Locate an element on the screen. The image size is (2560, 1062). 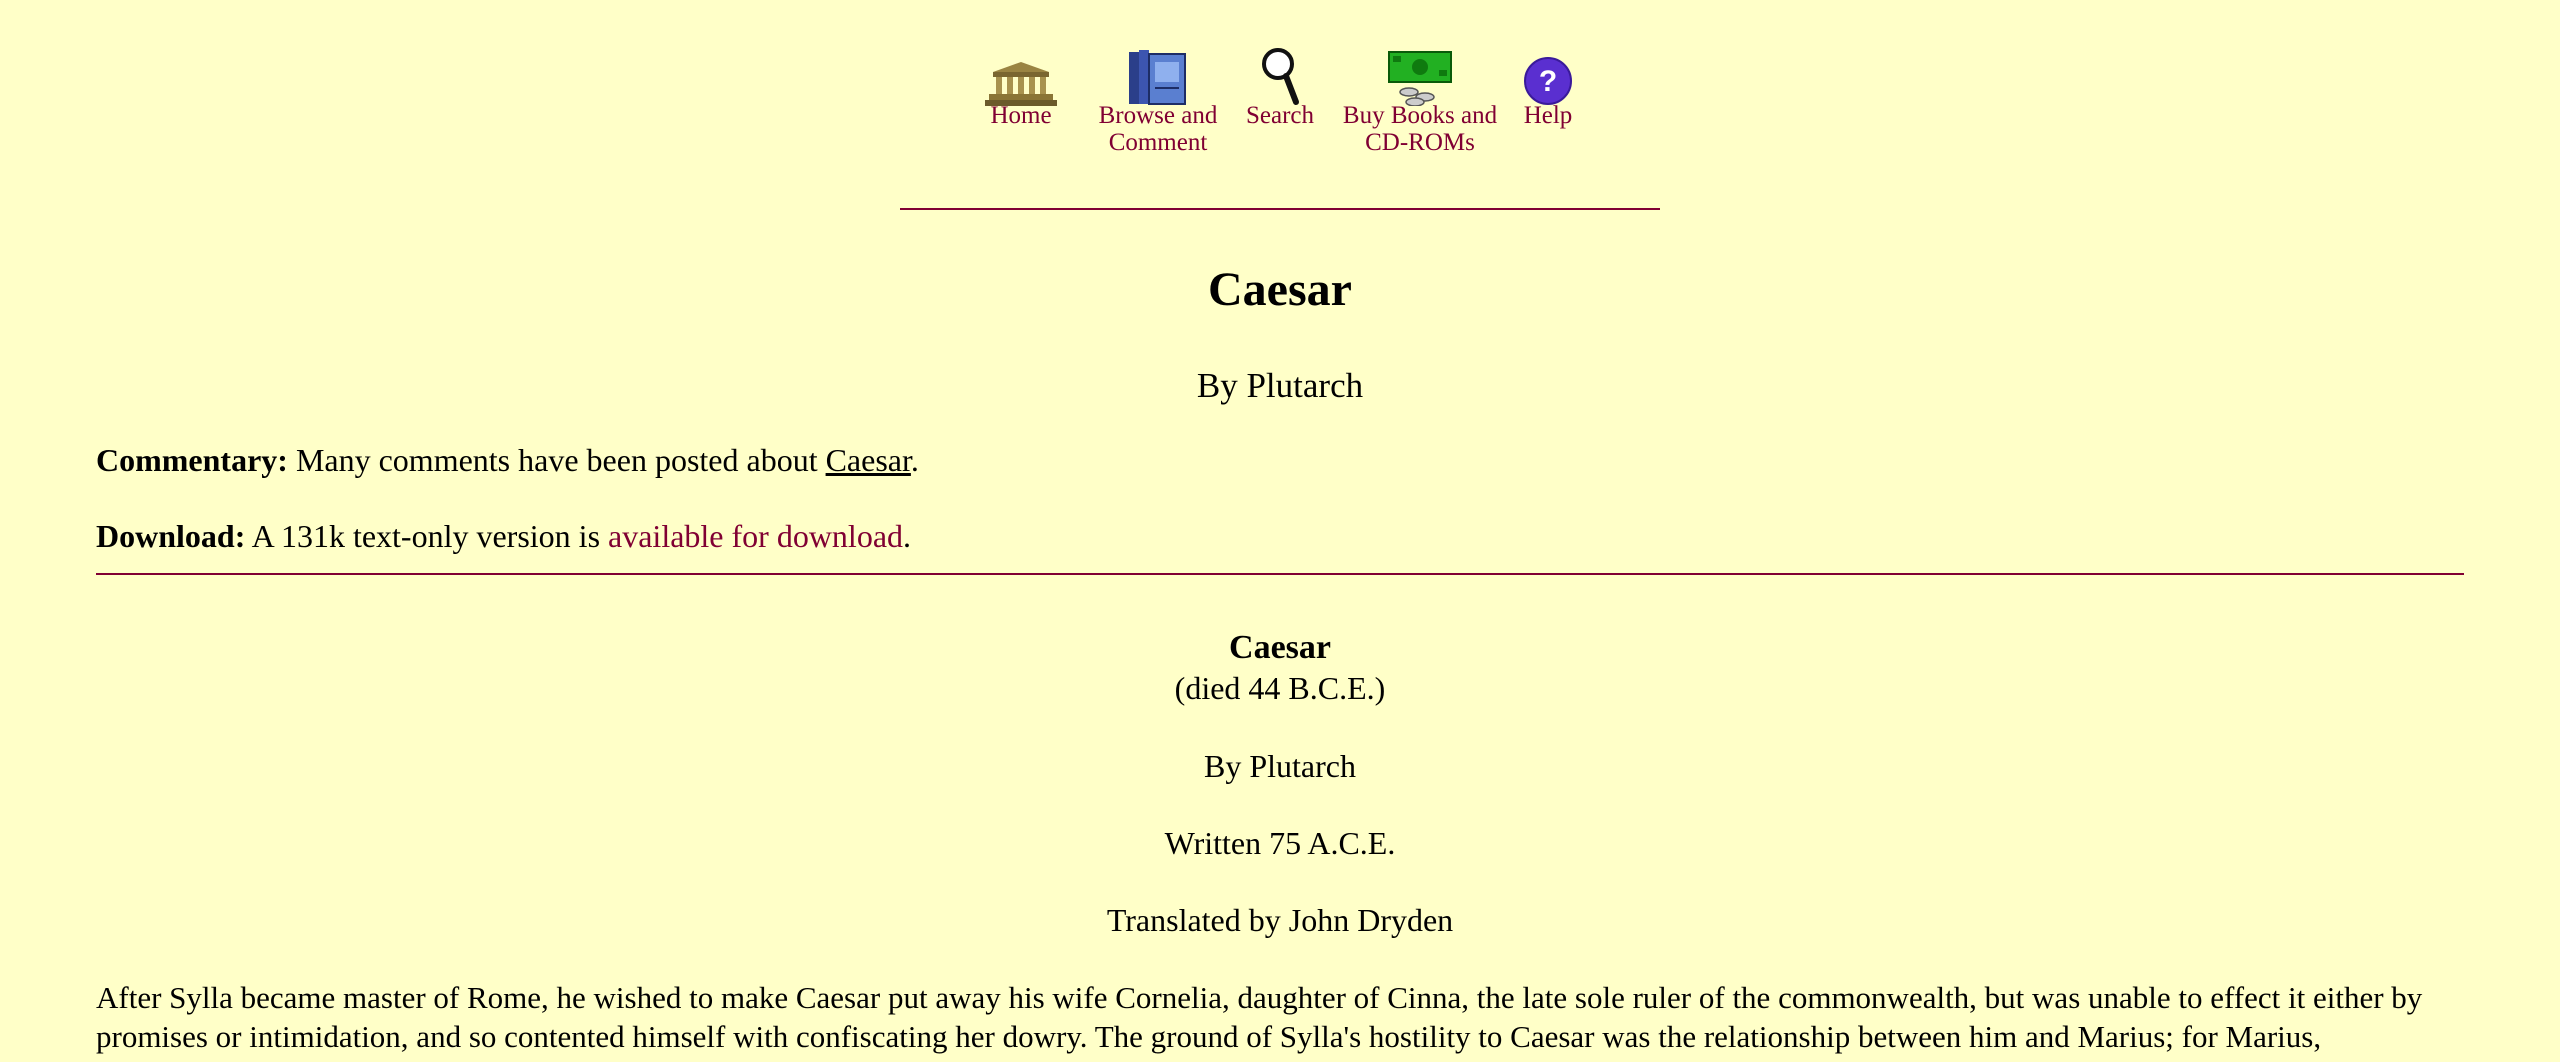
nav-home-label: Home is located at coordinates (1021, 115).